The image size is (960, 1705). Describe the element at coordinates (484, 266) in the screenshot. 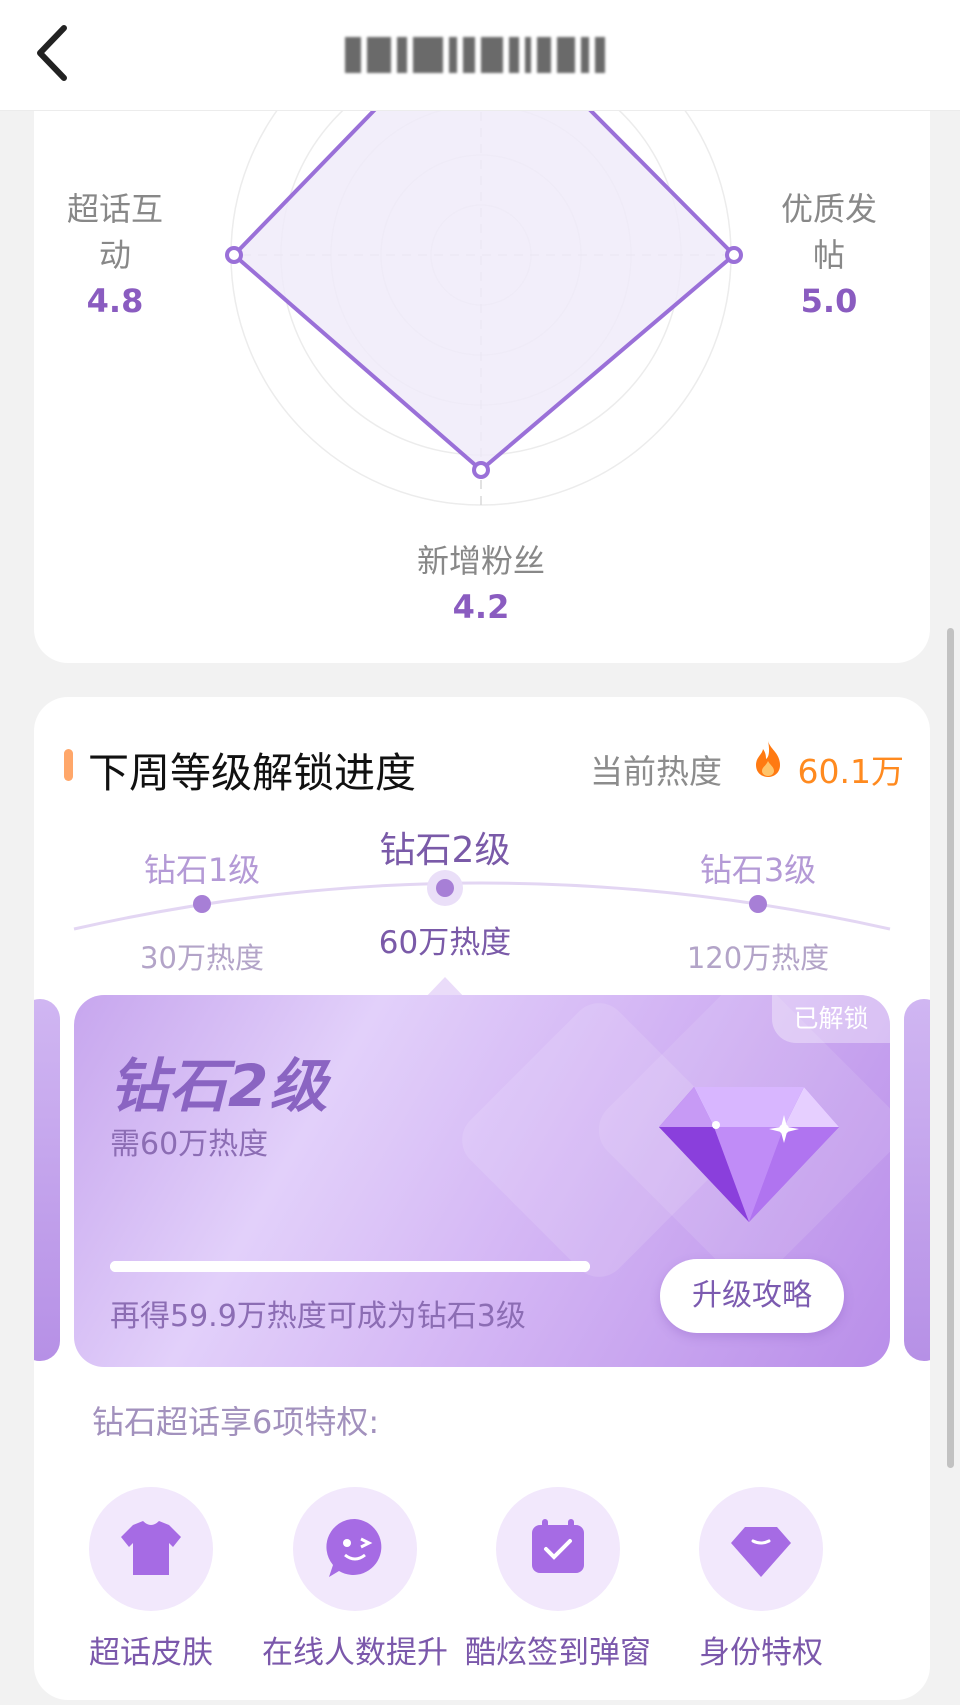

I see `radar-area` at that location.